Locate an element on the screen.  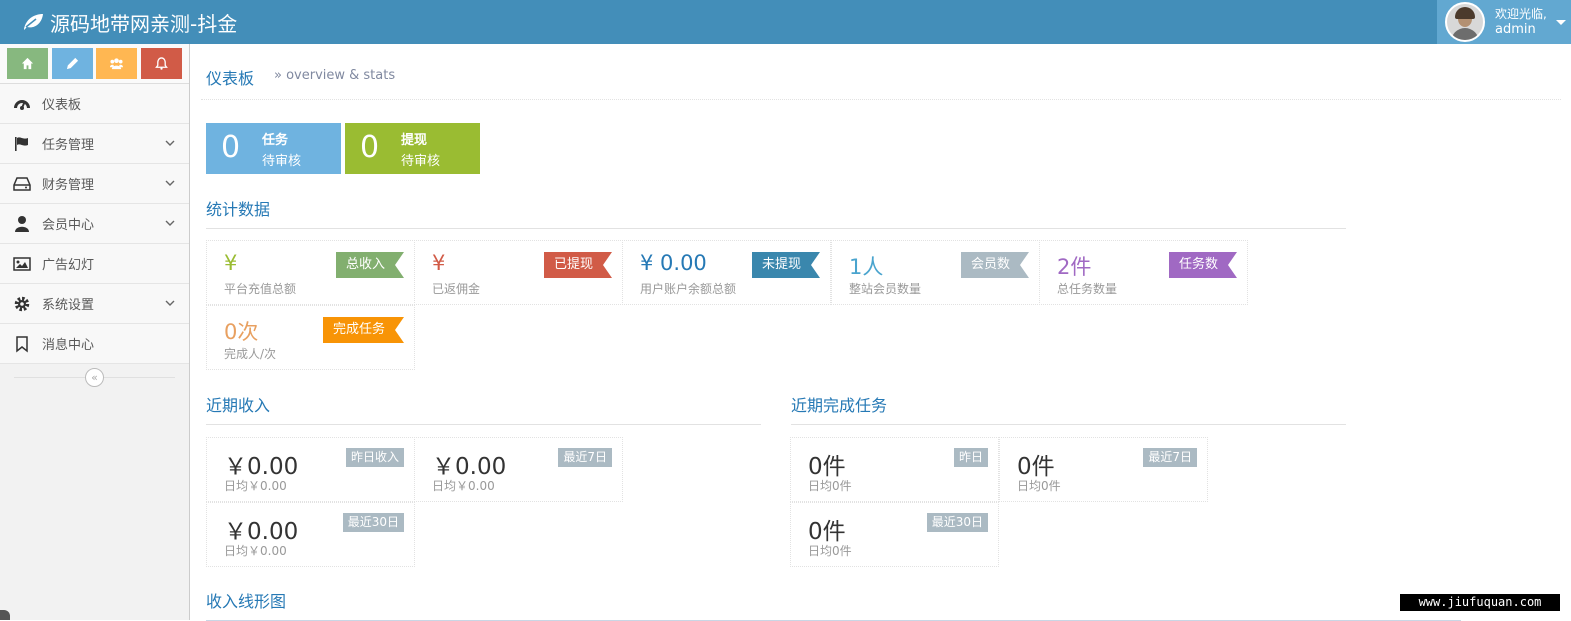
shortcut-home-button is located at coordinates (27, 63).